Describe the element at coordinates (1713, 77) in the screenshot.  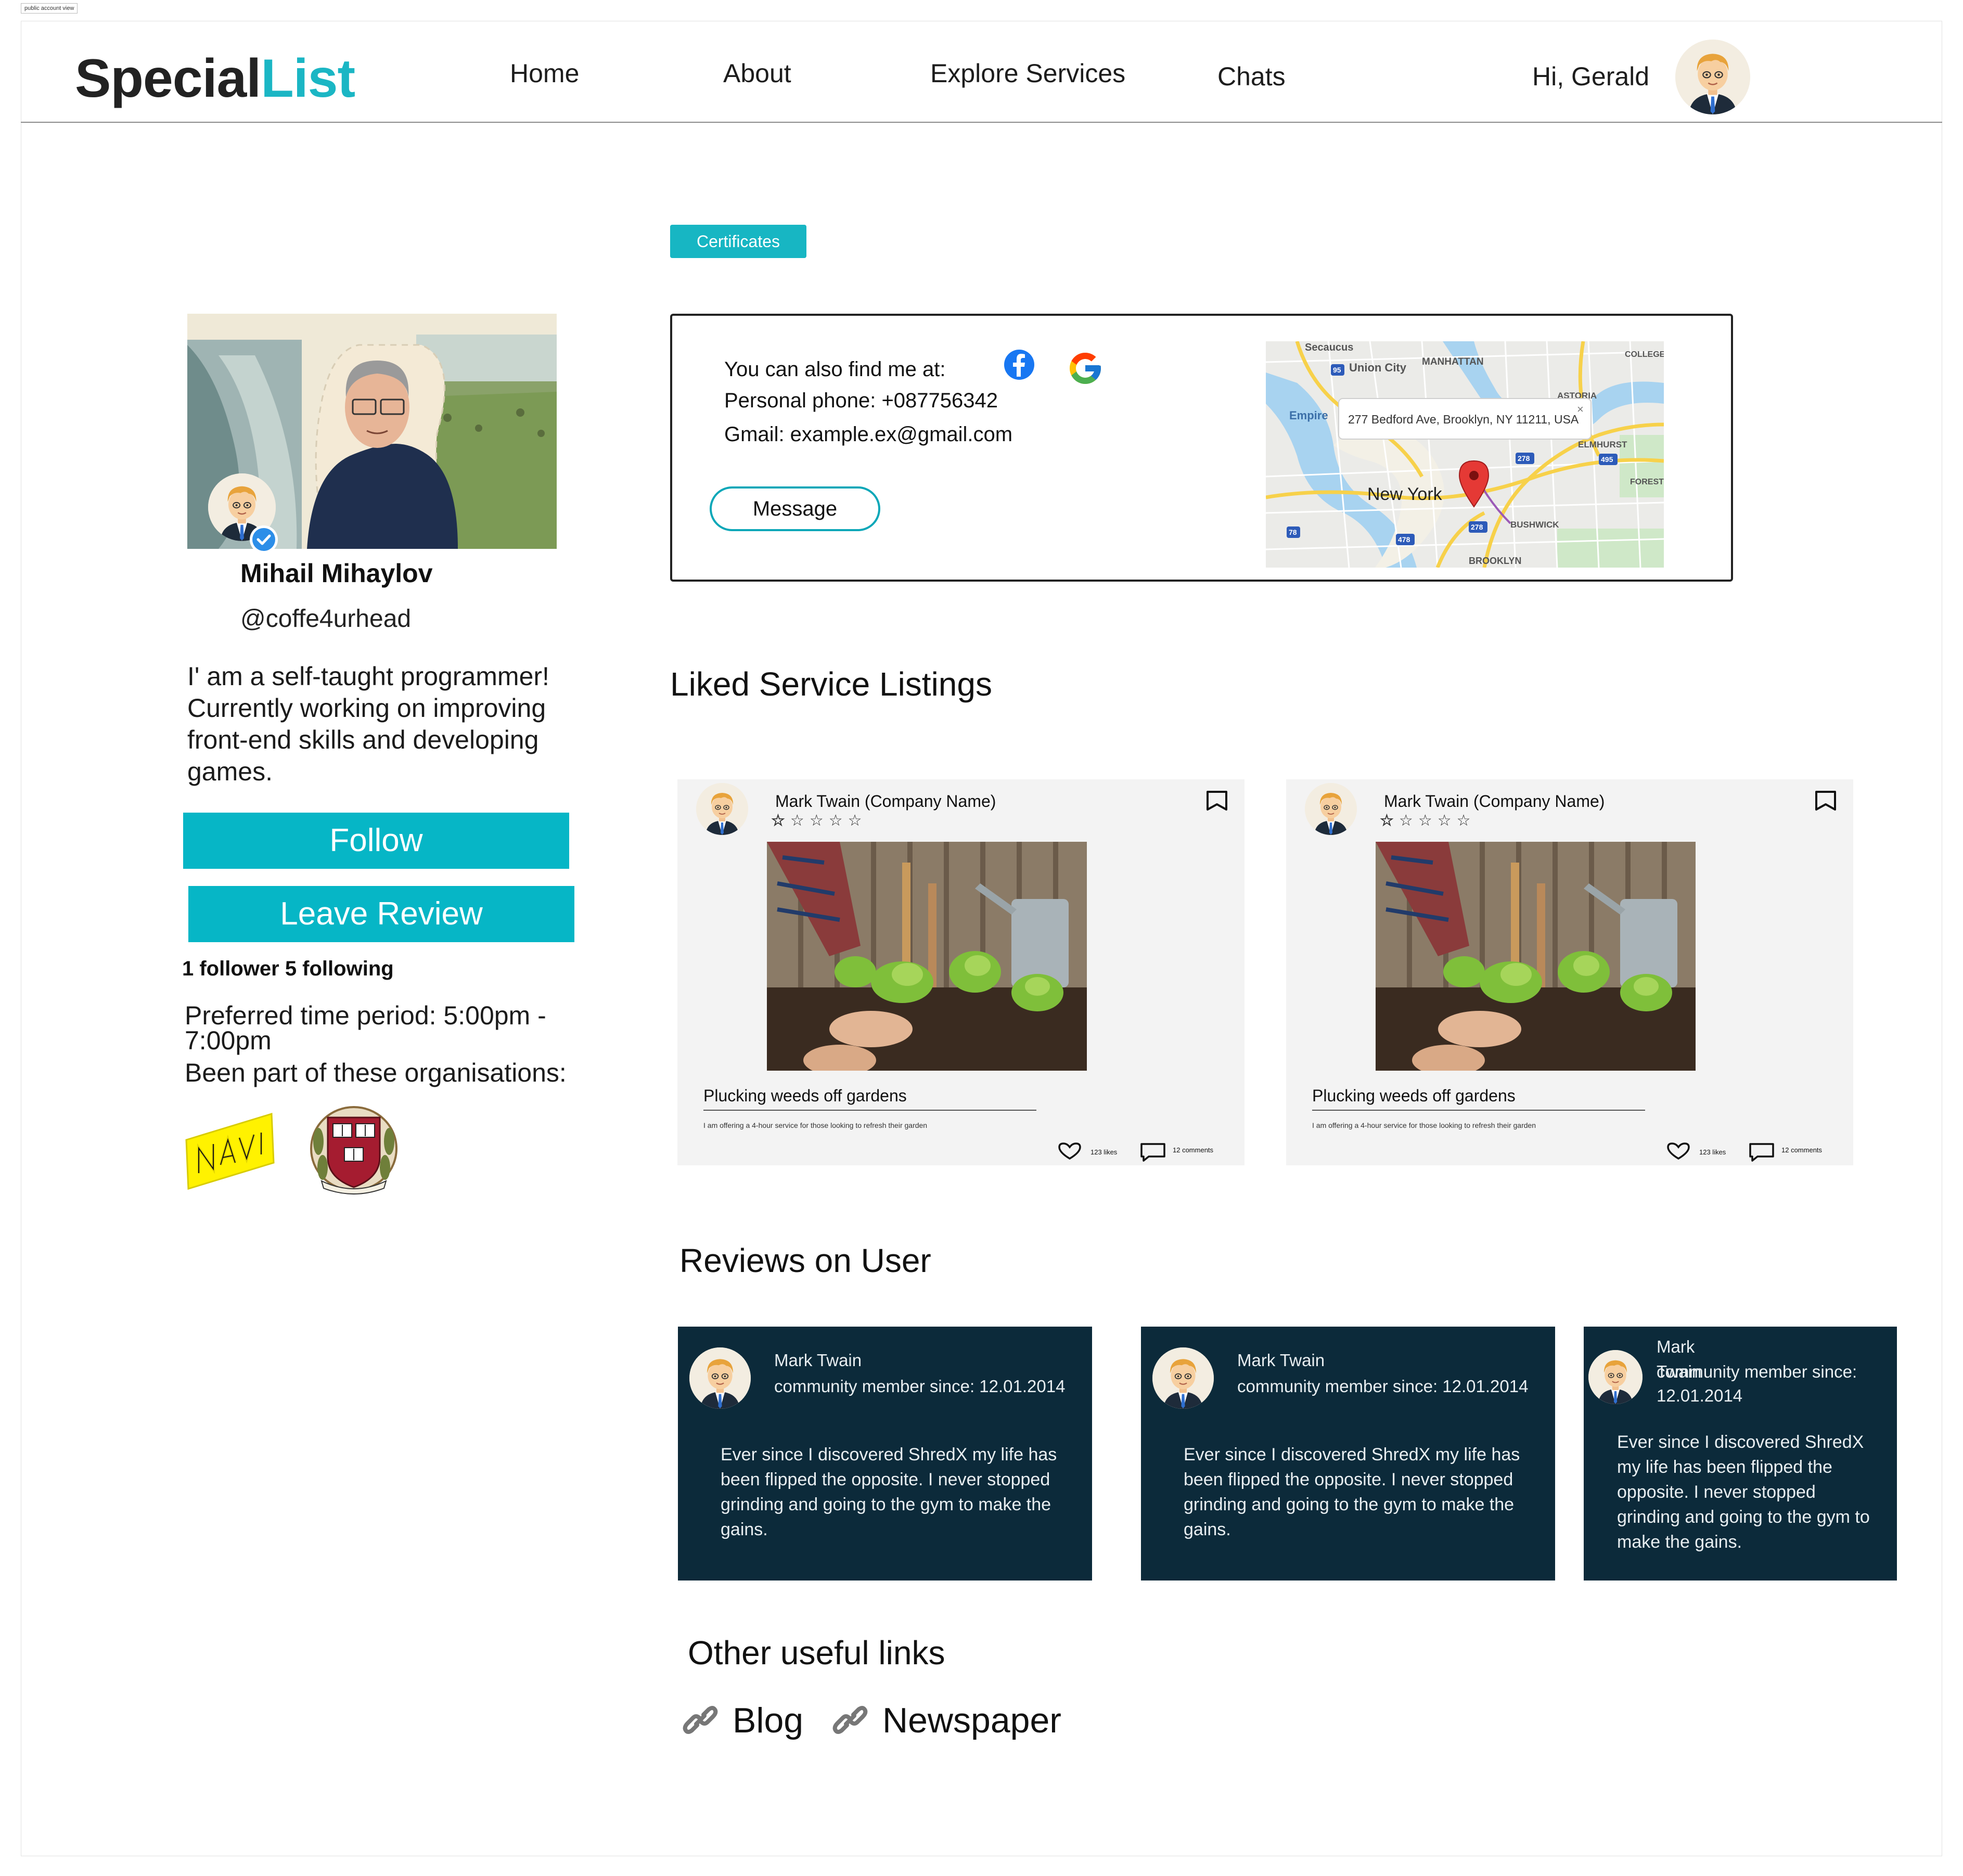
I see `user-avatar` at that location.